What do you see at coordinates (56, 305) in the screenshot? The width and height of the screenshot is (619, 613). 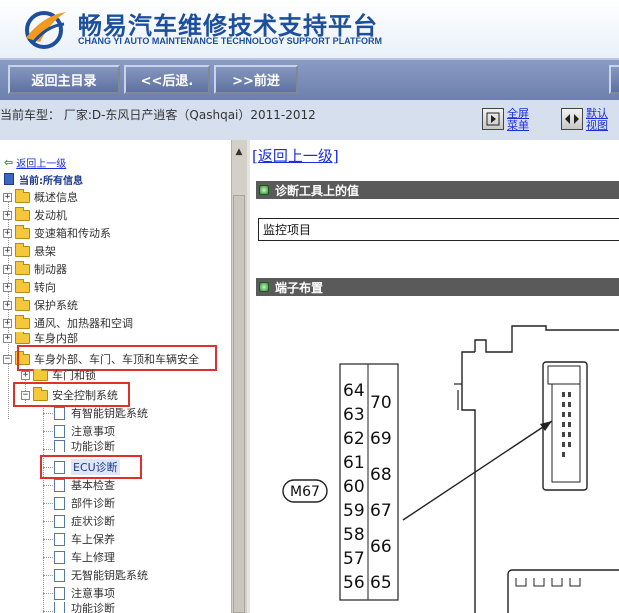 I see `tree-item-label: 保护系统` at bounding box center [56, 305].